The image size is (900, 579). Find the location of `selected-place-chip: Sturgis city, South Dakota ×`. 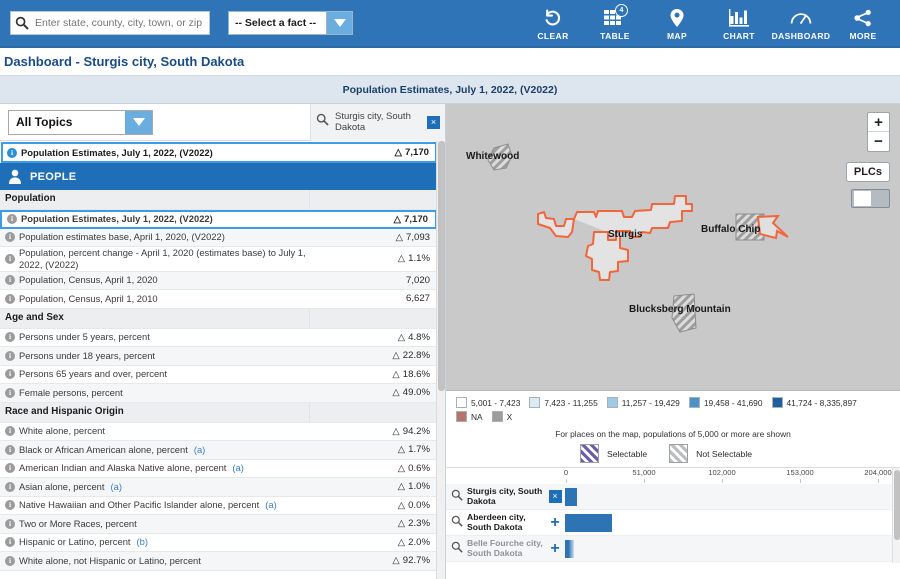

selected-place-chip: Sturgis city, South Dakota × is located at coordinates (377, 122).